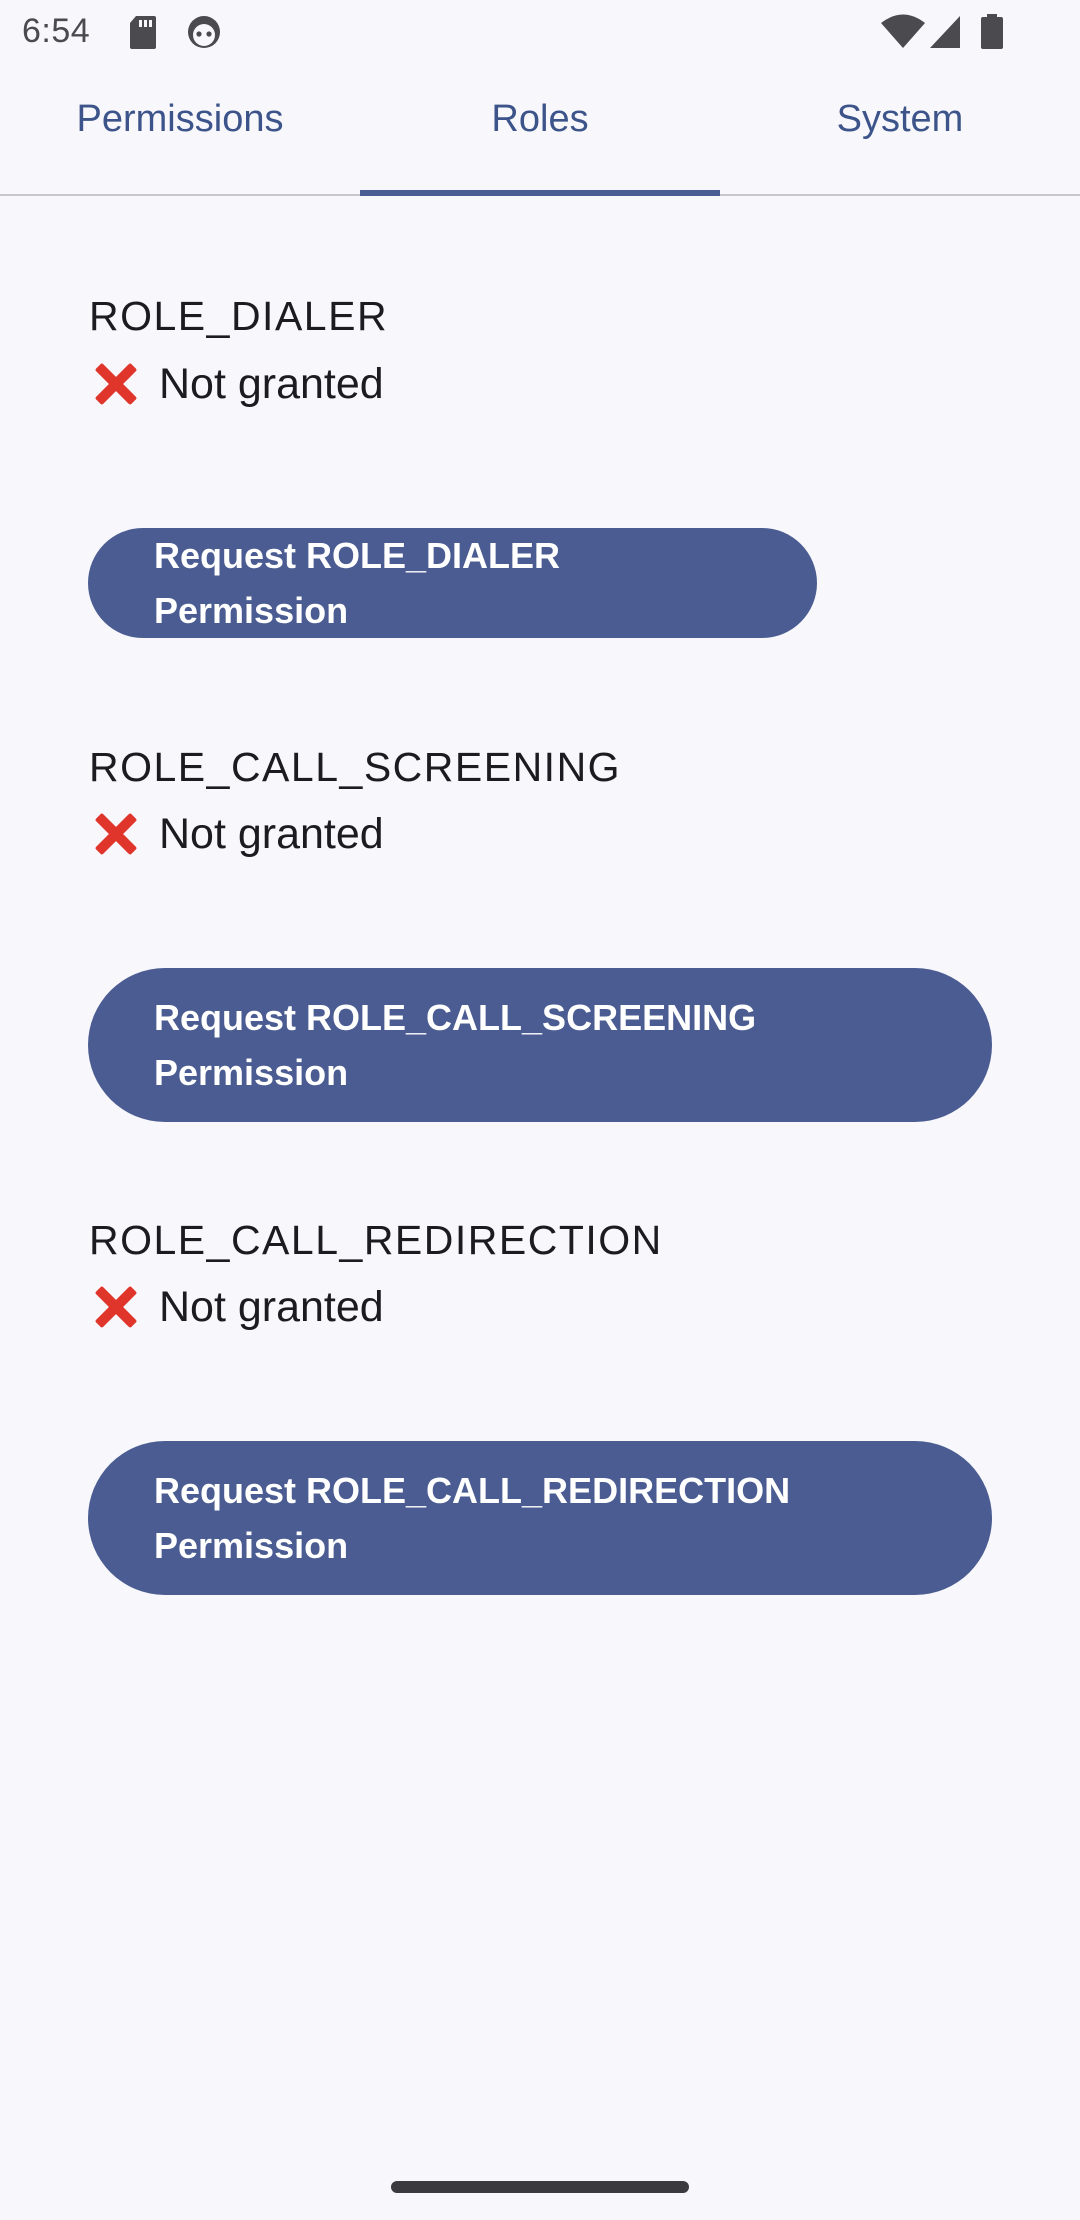 The height and width of the screenshot is (2220, 1080). I want to click on cell-signal-icon, so click(945, 34).